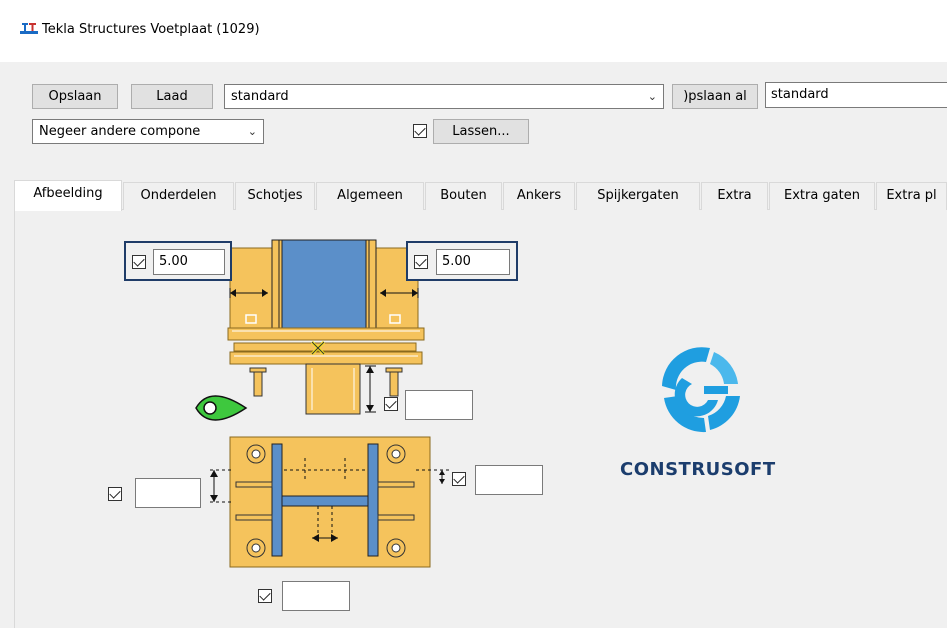  What do you see at coordinates (911, 196) in the screenshot?
I see `tab-extra-platen: Extra pl` at bounding box center [911, 196].